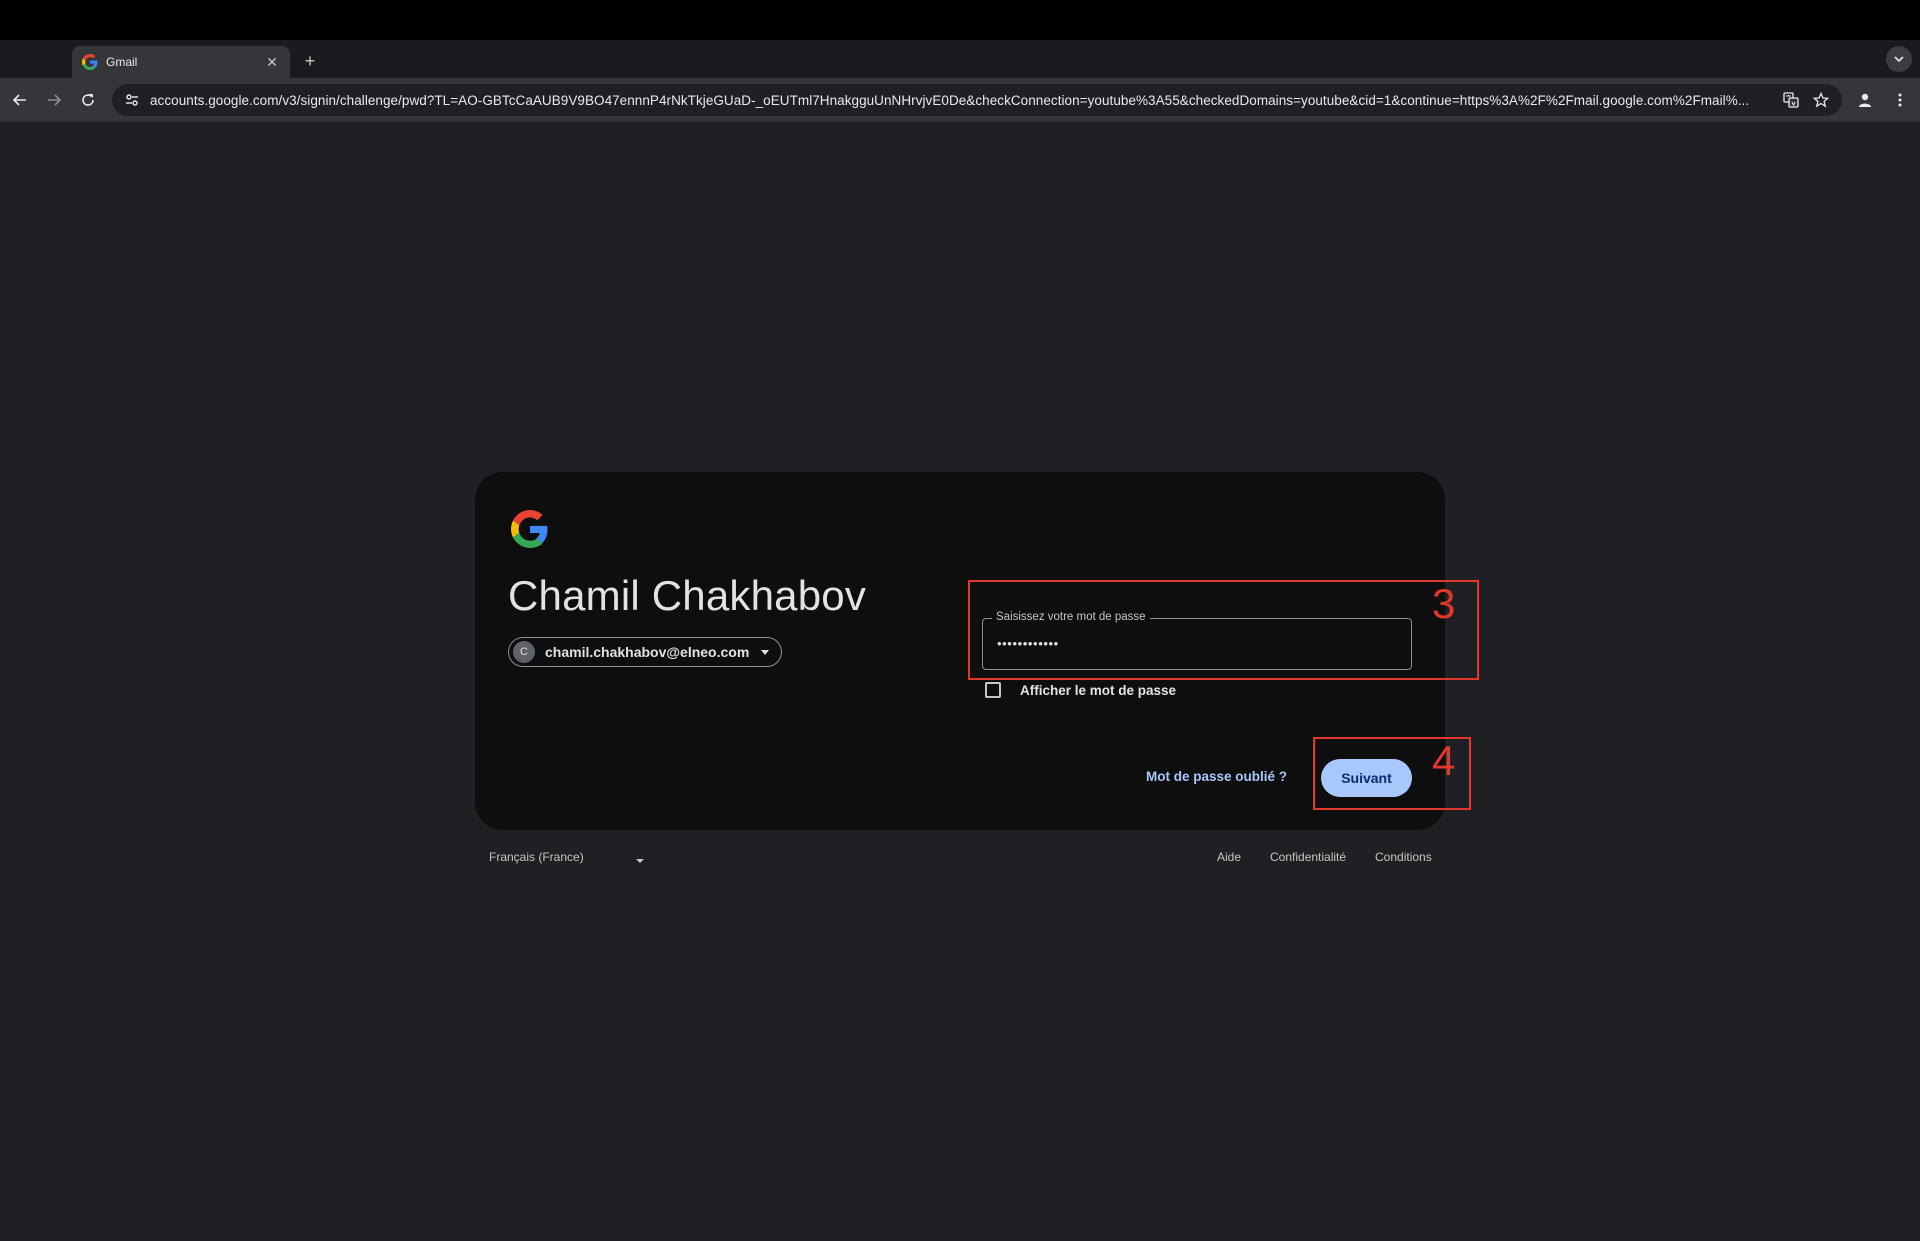 The width and height of the screenshot is (1920, 1241). What do you see at coordinates (1791, 100) in the screenshot?
I see `translate-icon` at bounding box center [1791, 100].